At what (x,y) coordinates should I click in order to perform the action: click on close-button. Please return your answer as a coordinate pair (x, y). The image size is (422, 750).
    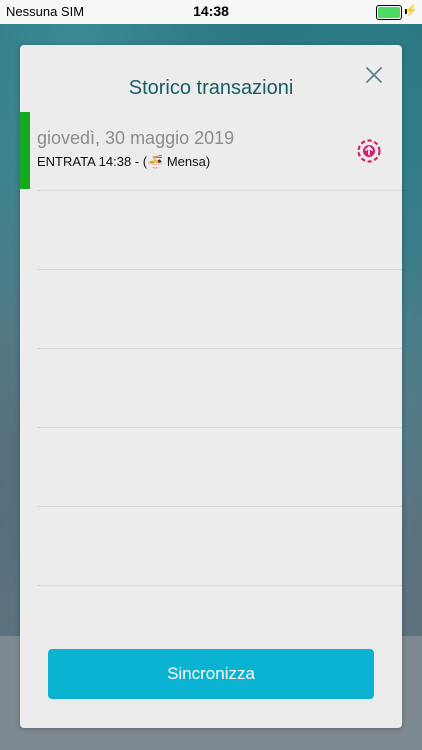
    Looking at the image, I should click on (374, 75).